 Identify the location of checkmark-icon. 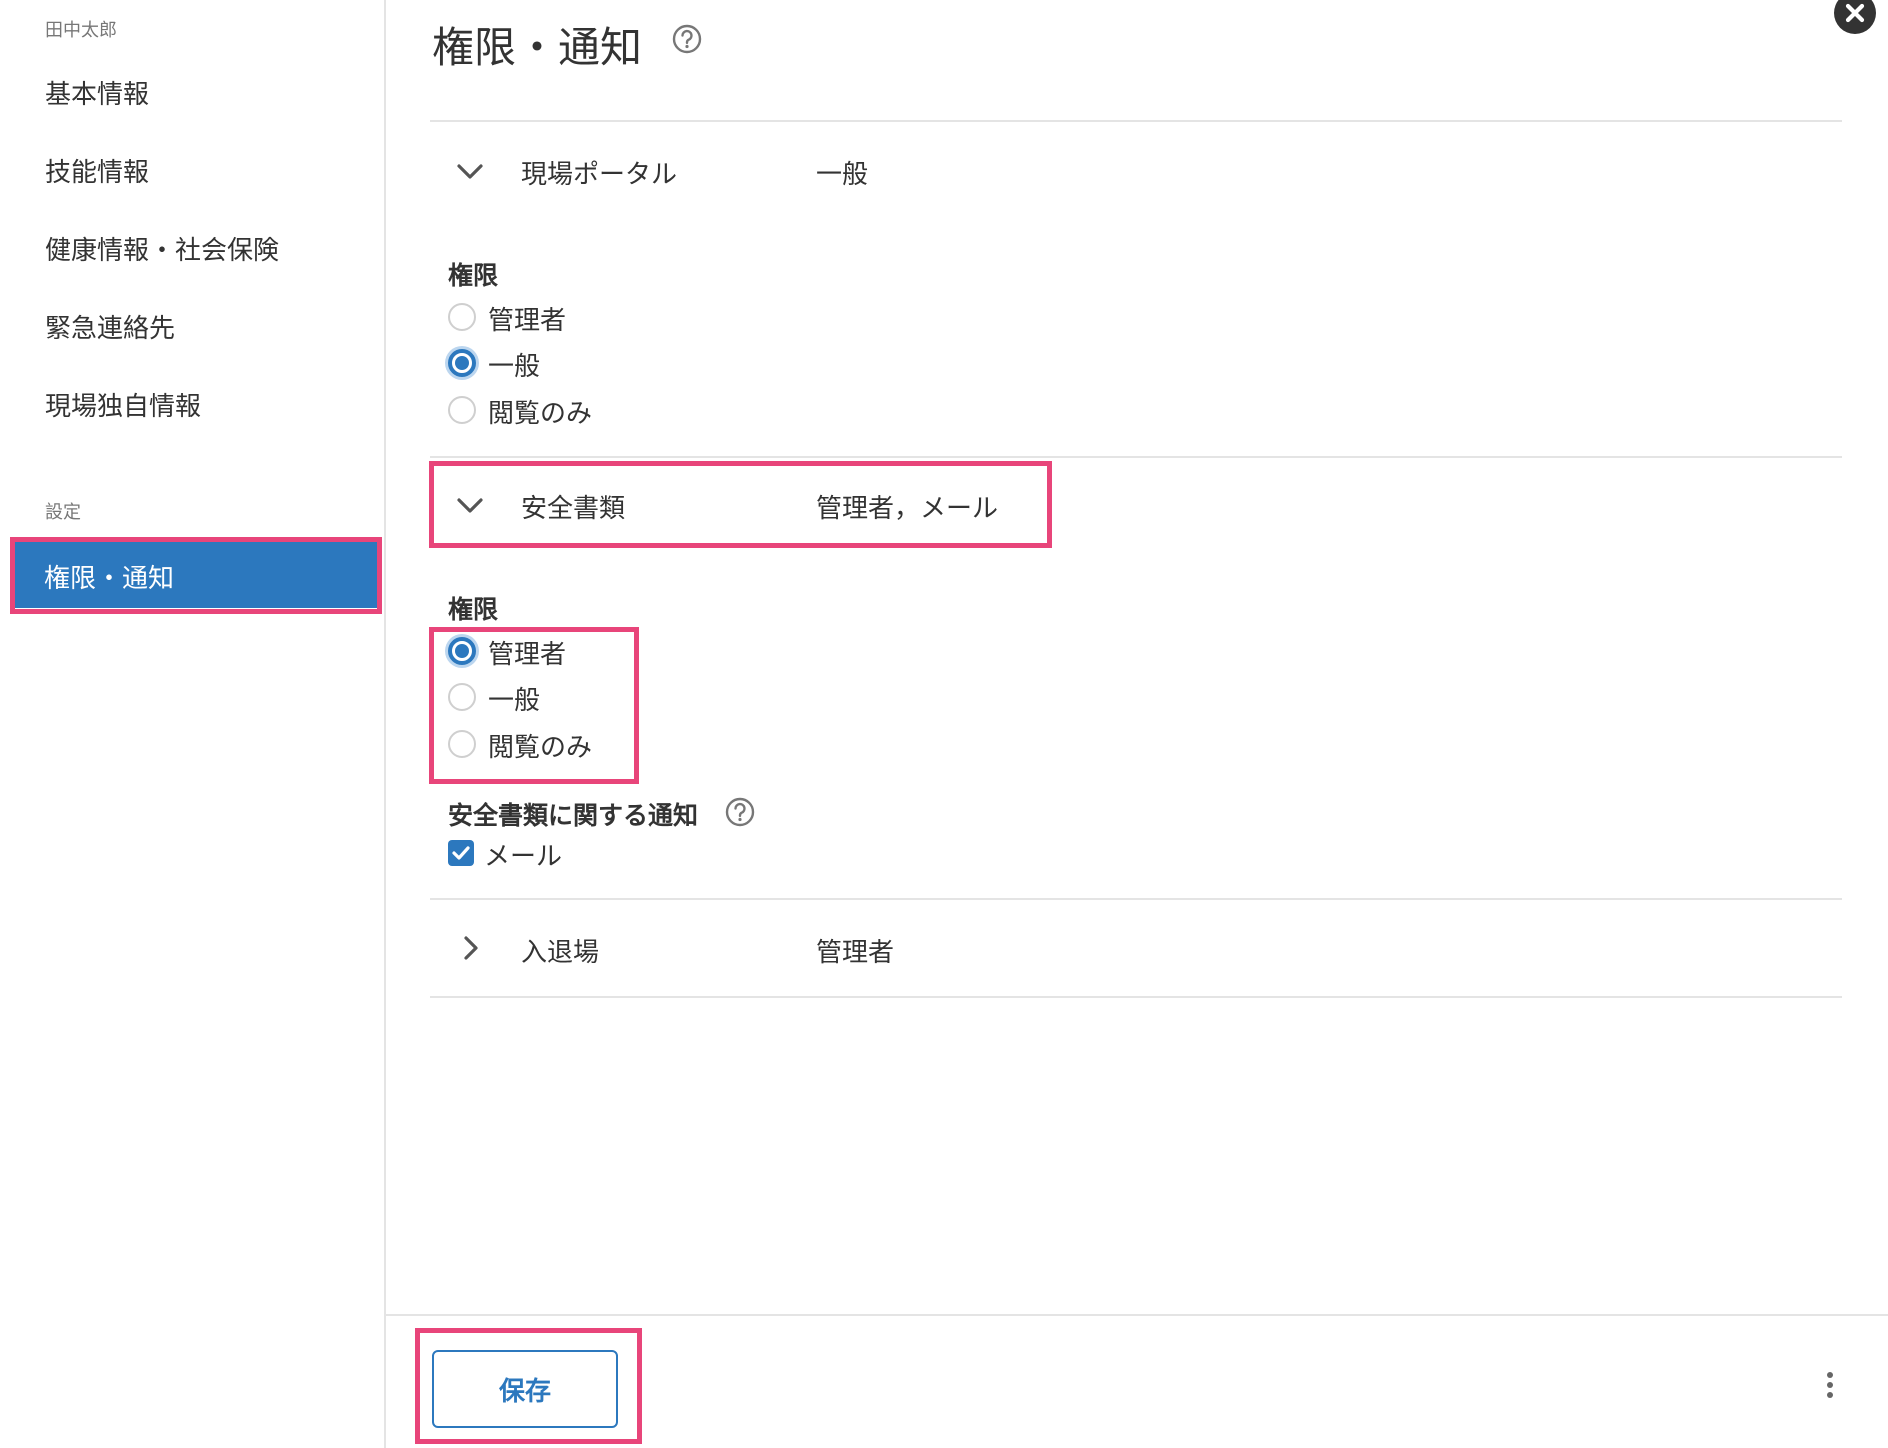
(461, 853).